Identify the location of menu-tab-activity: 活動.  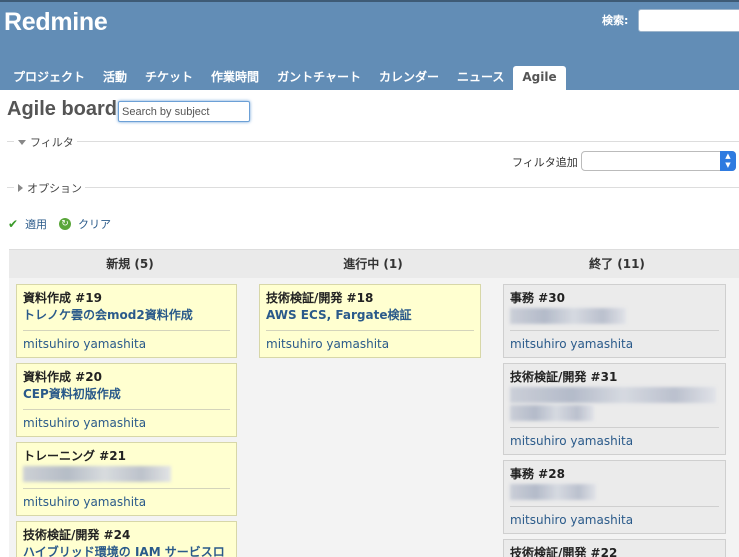
(115, 78).